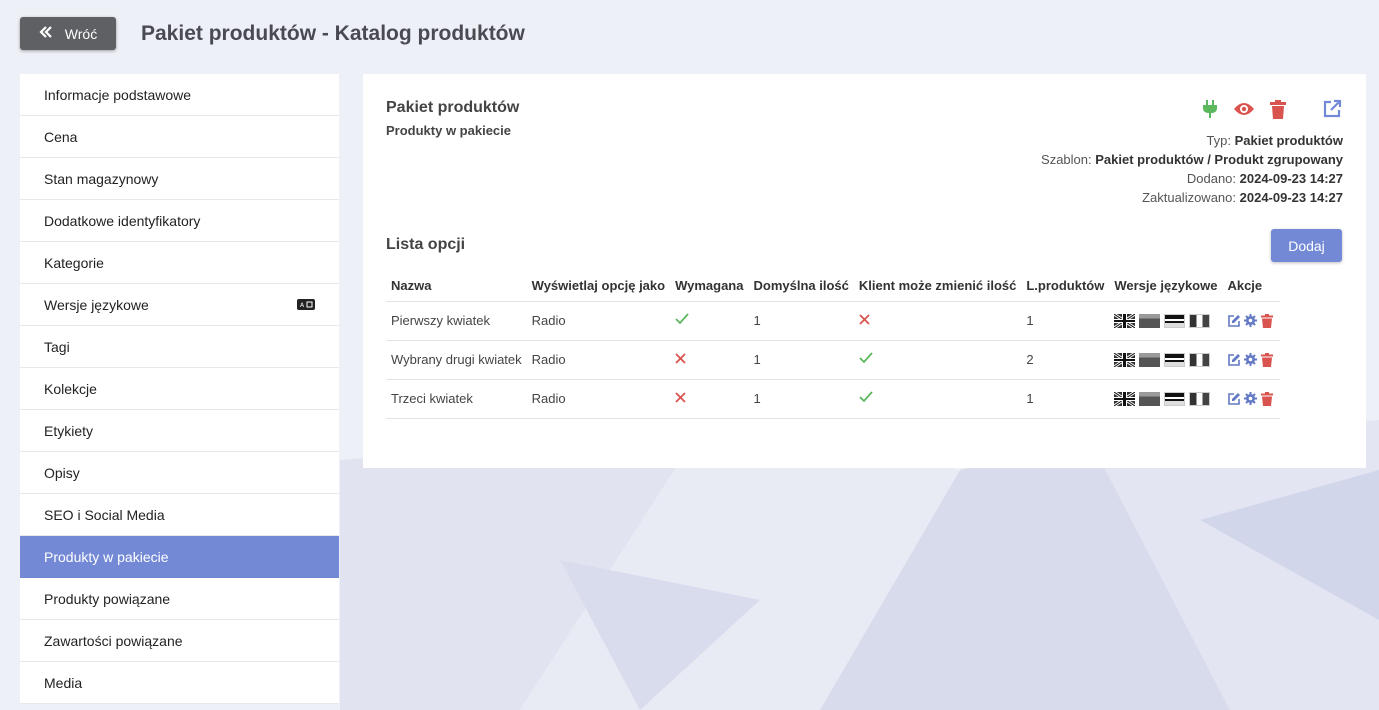 Image resolution: width=1379 pixels, height=710 pixels. Describe the element at coordinates (302, 305) in the screenshot. I see `svg-text: A` at that location.